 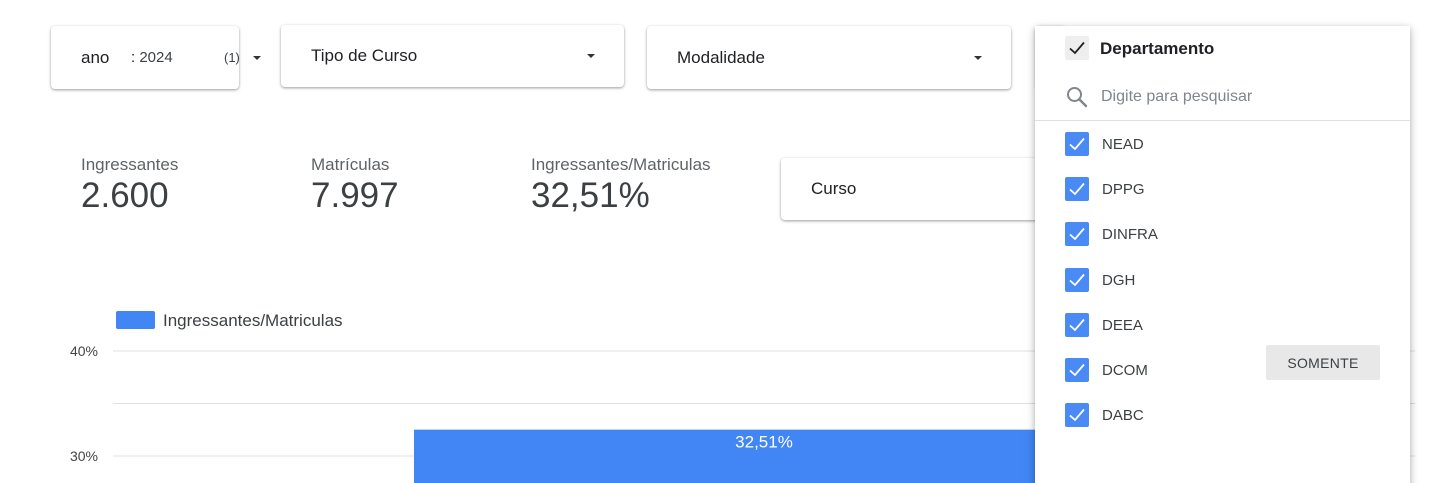 I want to click on kpi-ratio: Ingressantes/Matriculas 32,51%, so click(x=621, y=185).